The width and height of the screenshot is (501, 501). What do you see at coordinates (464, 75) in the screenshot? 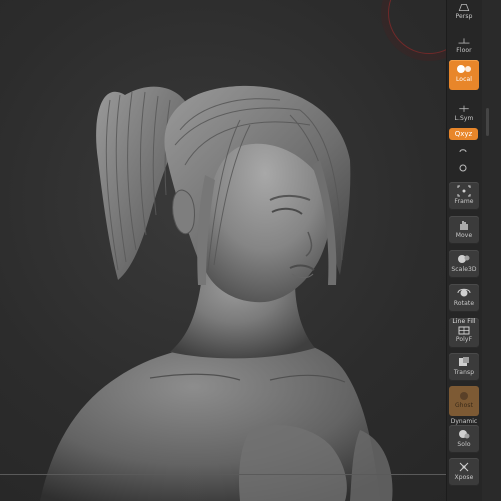
I see `local-button: Local` at bounding box center [464, 75].